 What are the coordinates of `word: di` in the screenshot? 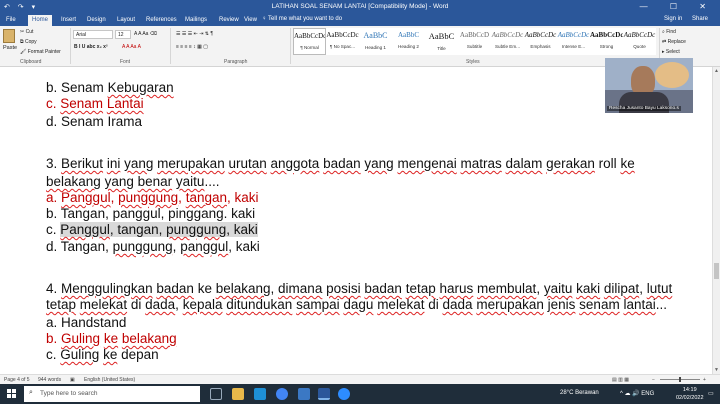 It's located at (433, 304).